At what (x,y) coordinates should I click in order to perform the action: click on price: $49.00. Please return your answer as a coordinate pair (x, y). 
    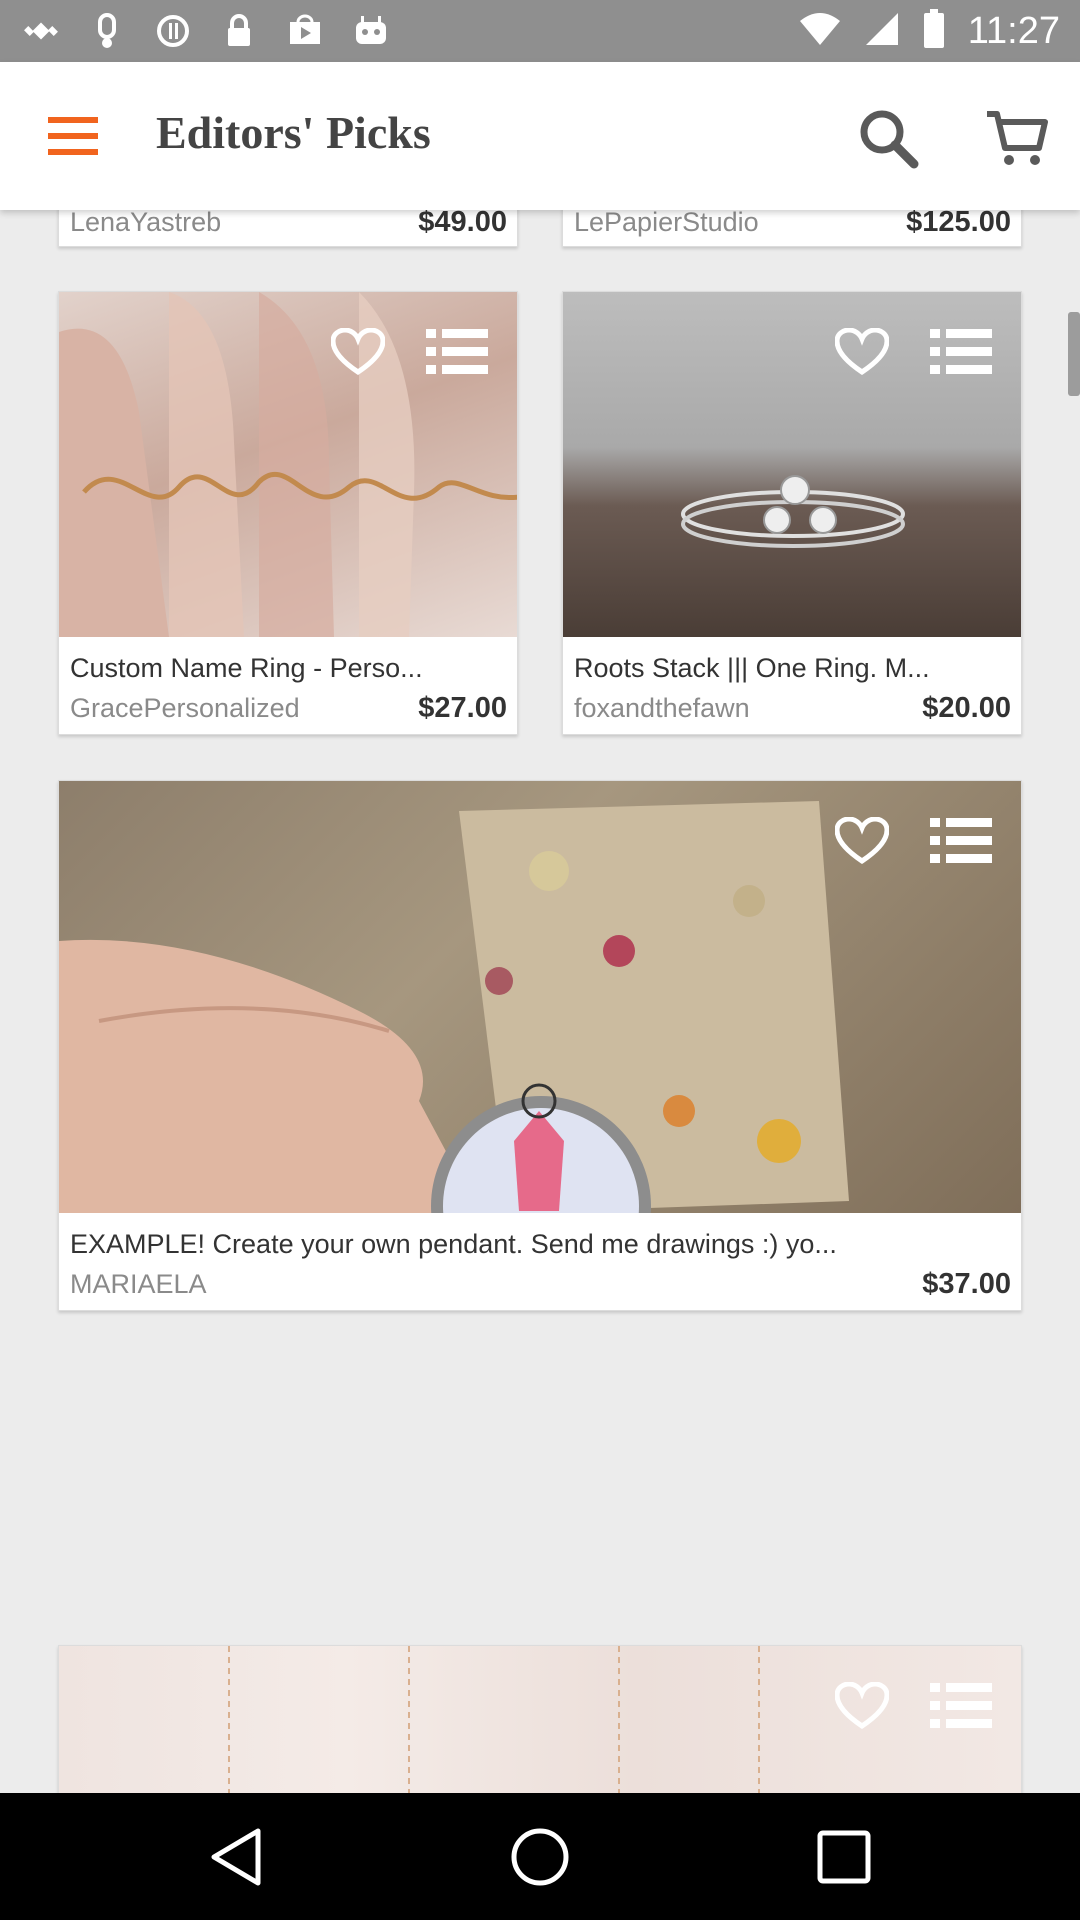
    Looking at the image, I should click on (462, 224).